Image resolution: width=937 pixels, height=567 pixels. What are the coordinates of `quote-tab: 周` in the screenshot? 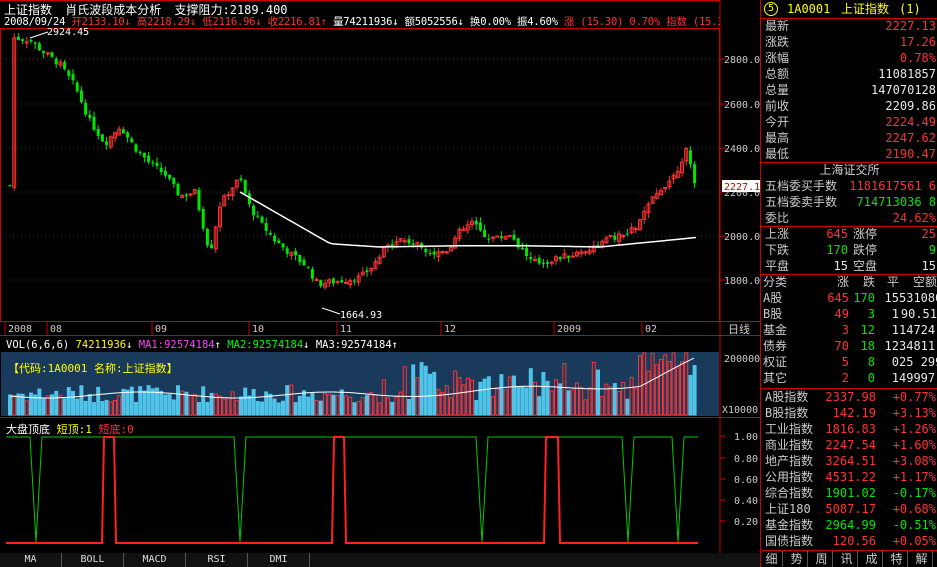 It's located at (822, 559).